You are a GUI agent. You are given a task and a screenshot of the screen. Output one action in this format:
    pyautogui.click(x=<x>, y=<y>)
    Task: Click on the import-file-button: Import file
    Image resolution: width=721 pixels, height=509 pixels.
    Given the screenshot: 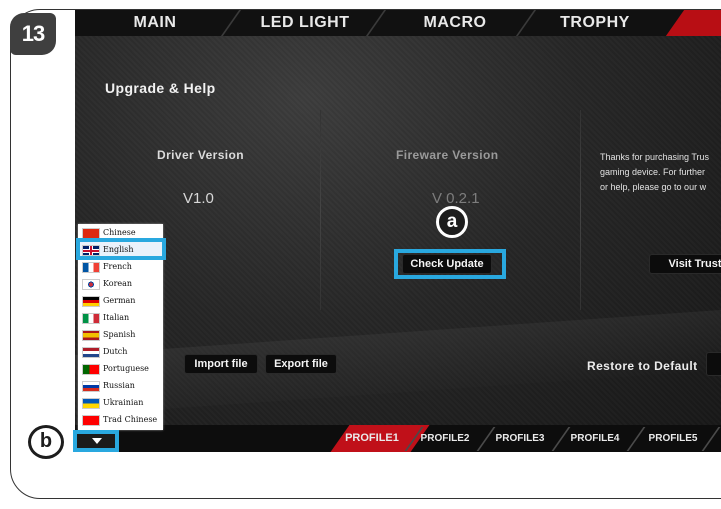 What is the action you would take?
    pyautogui.click(x=221, y=364)
    